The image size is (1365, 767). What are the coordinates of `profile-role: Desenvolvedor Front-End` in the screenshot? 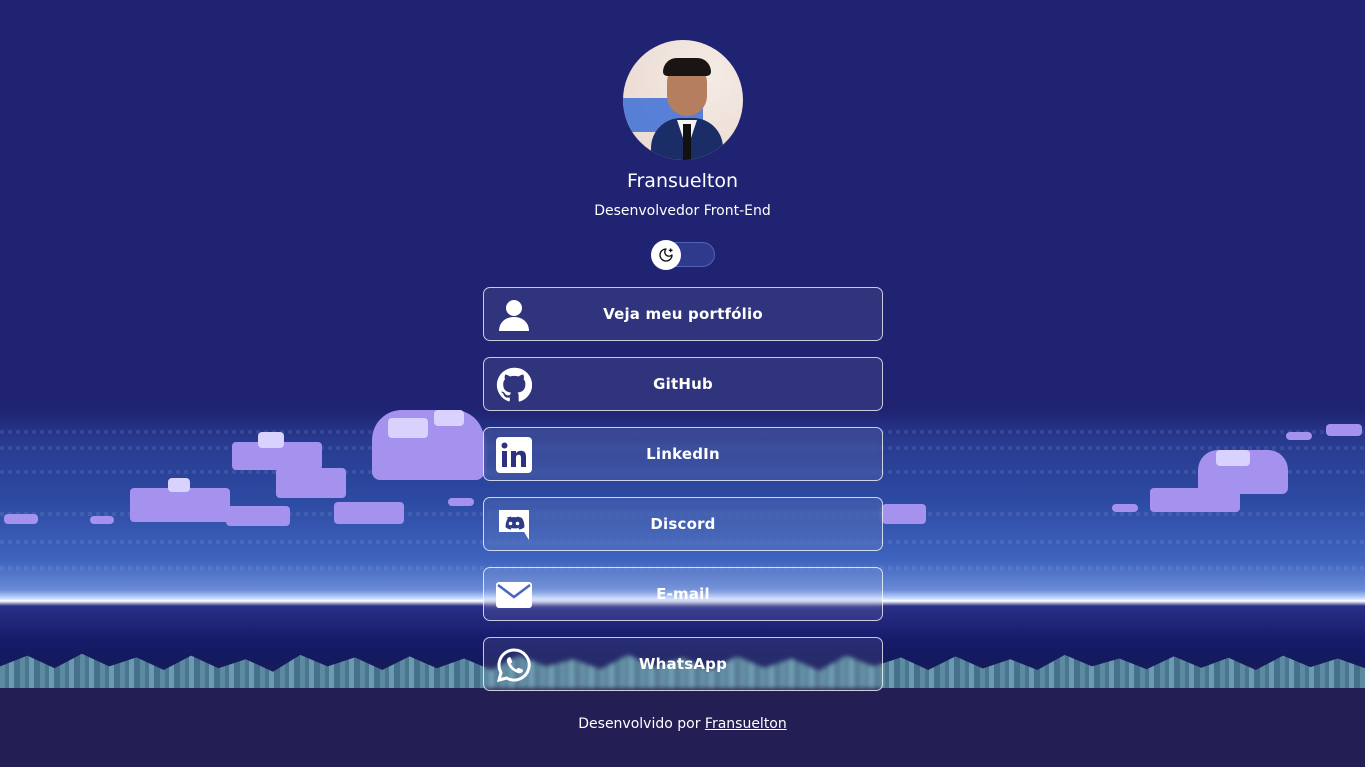 It's located at (682, 211).